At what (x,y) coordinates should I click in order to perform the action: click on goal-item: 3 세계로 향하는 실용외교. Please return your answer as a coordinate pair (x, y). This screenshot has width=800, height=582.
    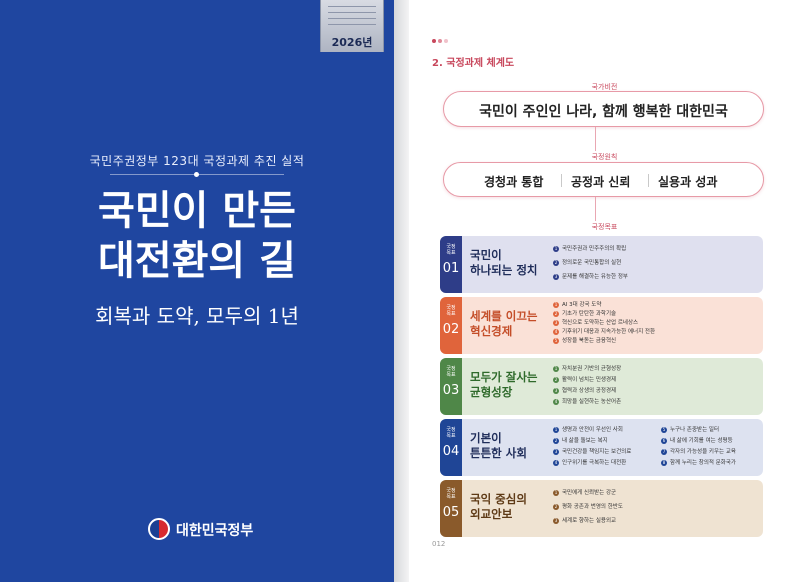
    Looking at the image, I should click on (588, 521).